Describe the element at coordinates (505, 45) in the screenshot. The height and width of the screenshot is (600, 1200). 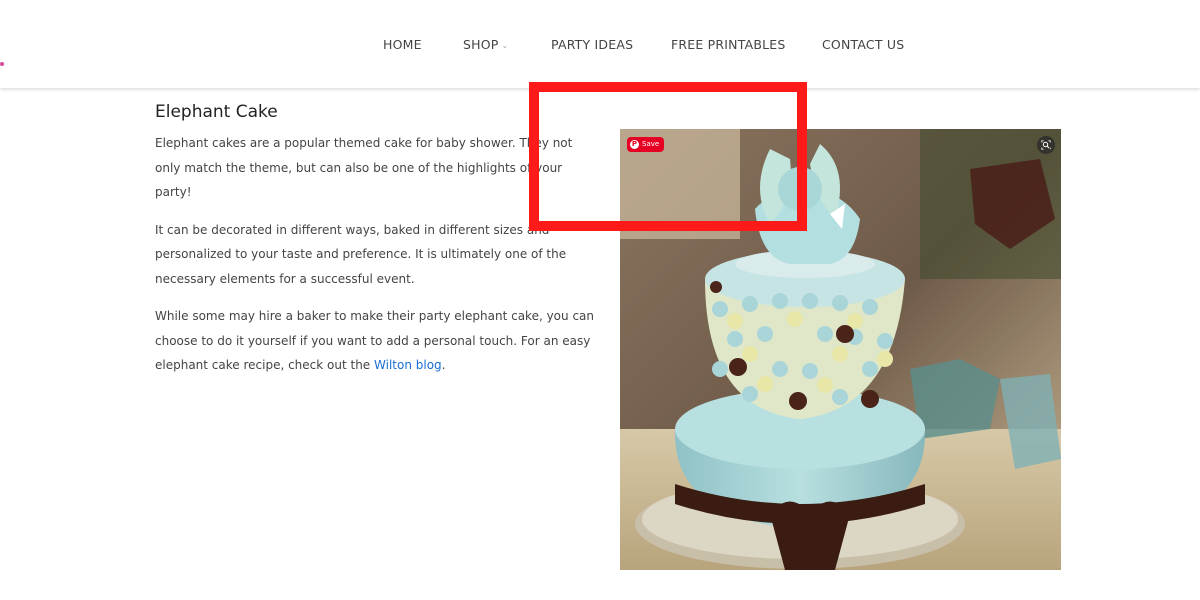
I see `chevron-down-icon: ⌄` at that location.